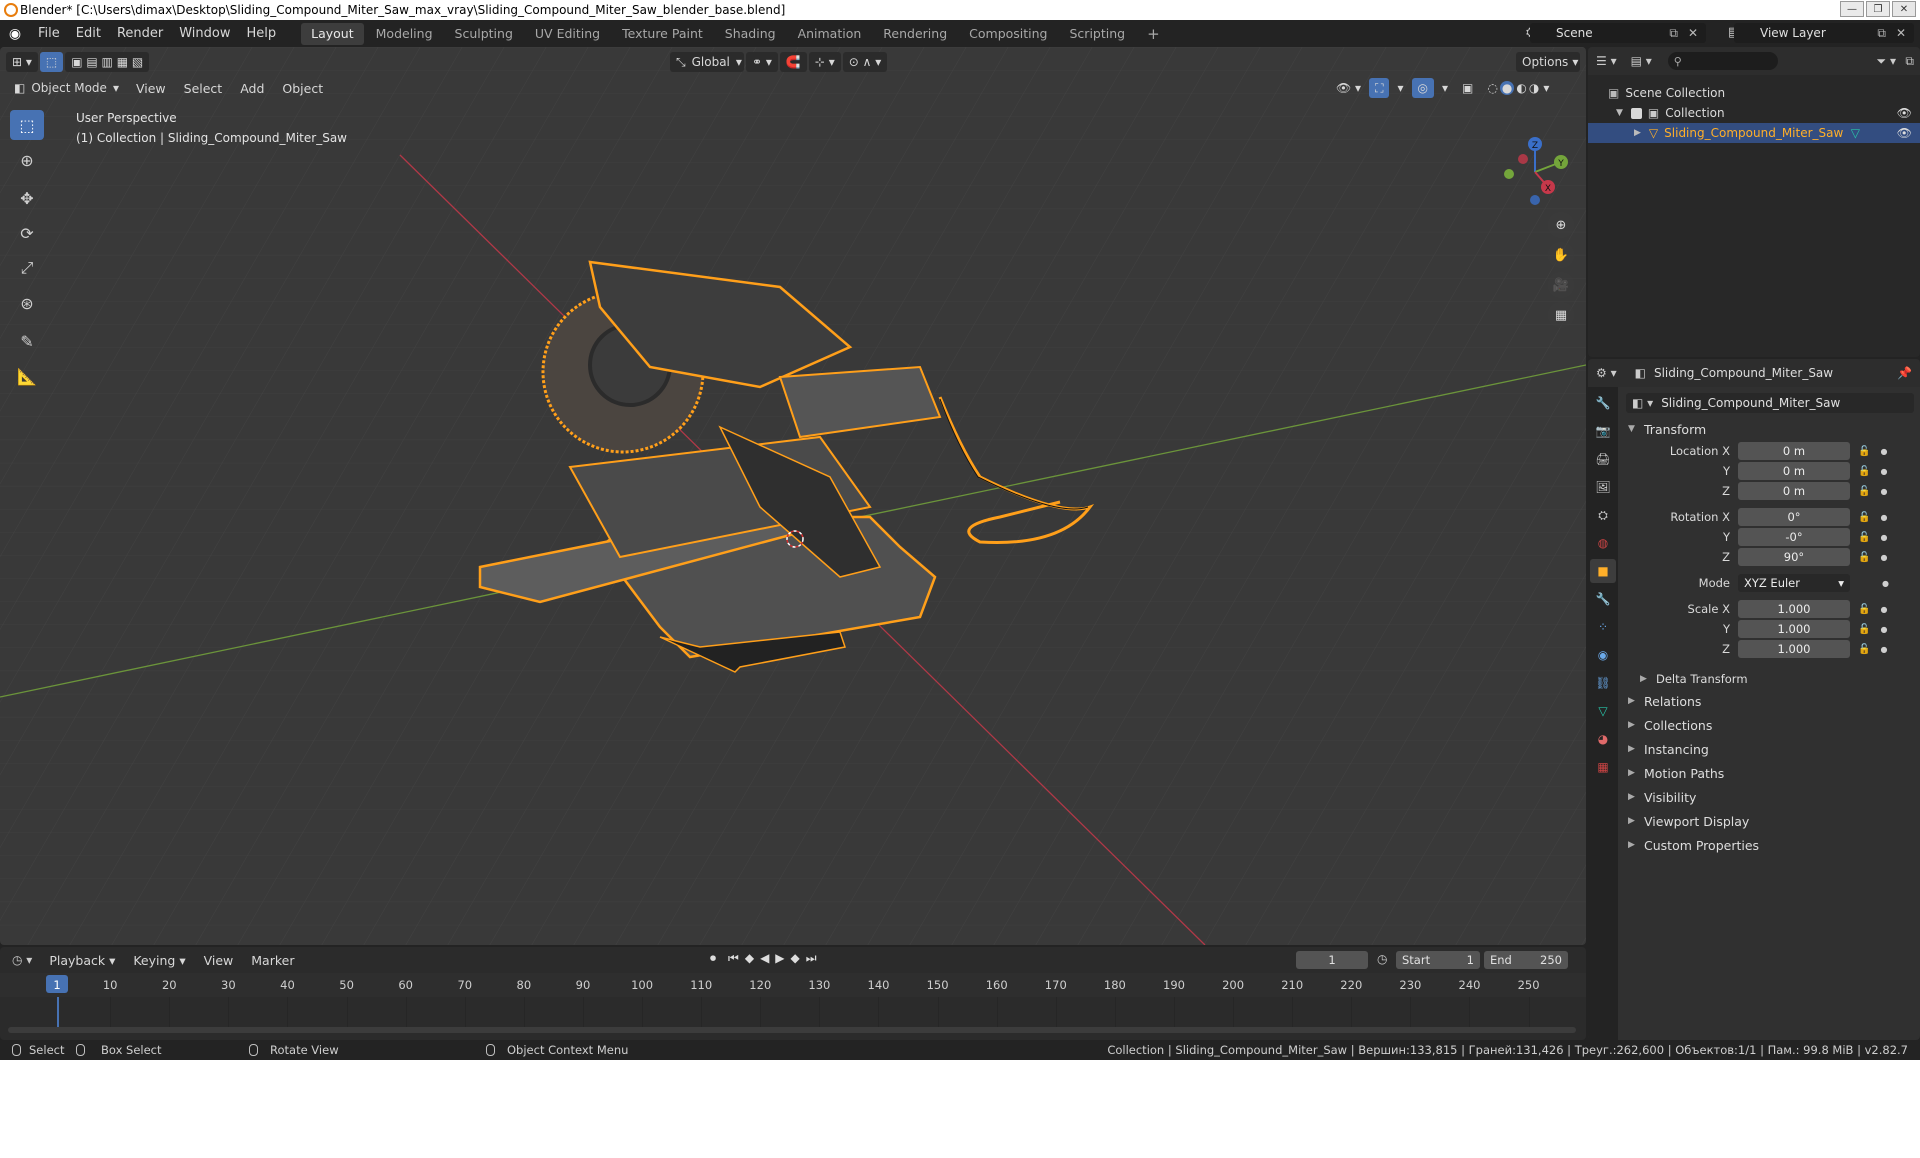  I want to click on snap-target-dropdown: ⊹ ▾, so click(824, 62).